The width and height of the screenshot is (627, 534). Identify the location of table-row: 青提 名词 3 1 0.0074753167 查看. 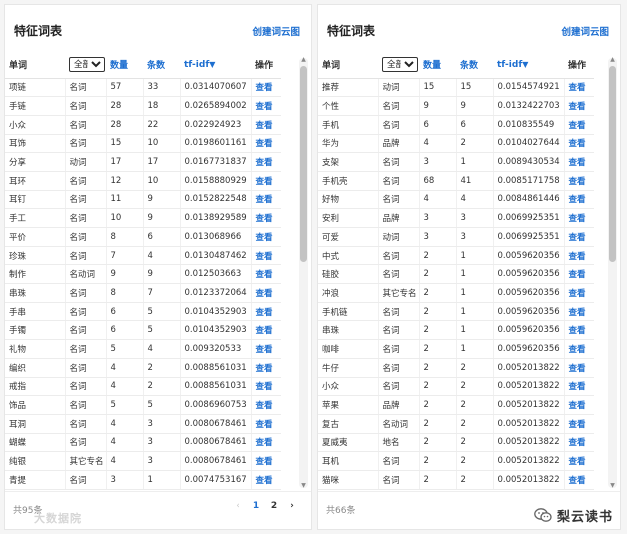
(143, 480).